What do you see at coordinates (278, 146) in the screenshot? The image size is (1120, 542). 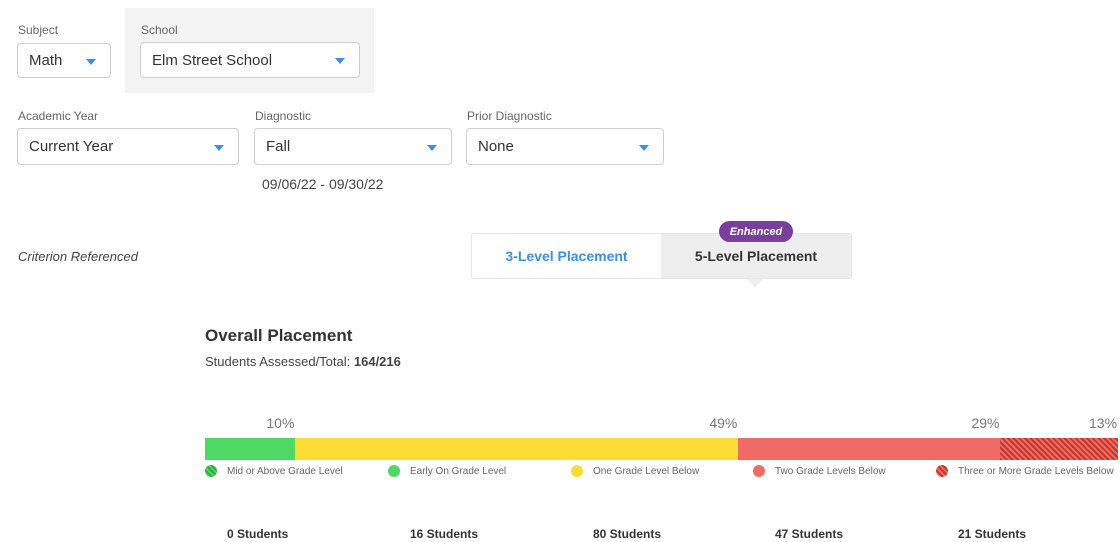 I see `diagnostic-value: Fall` at bounding box center [278, 146].